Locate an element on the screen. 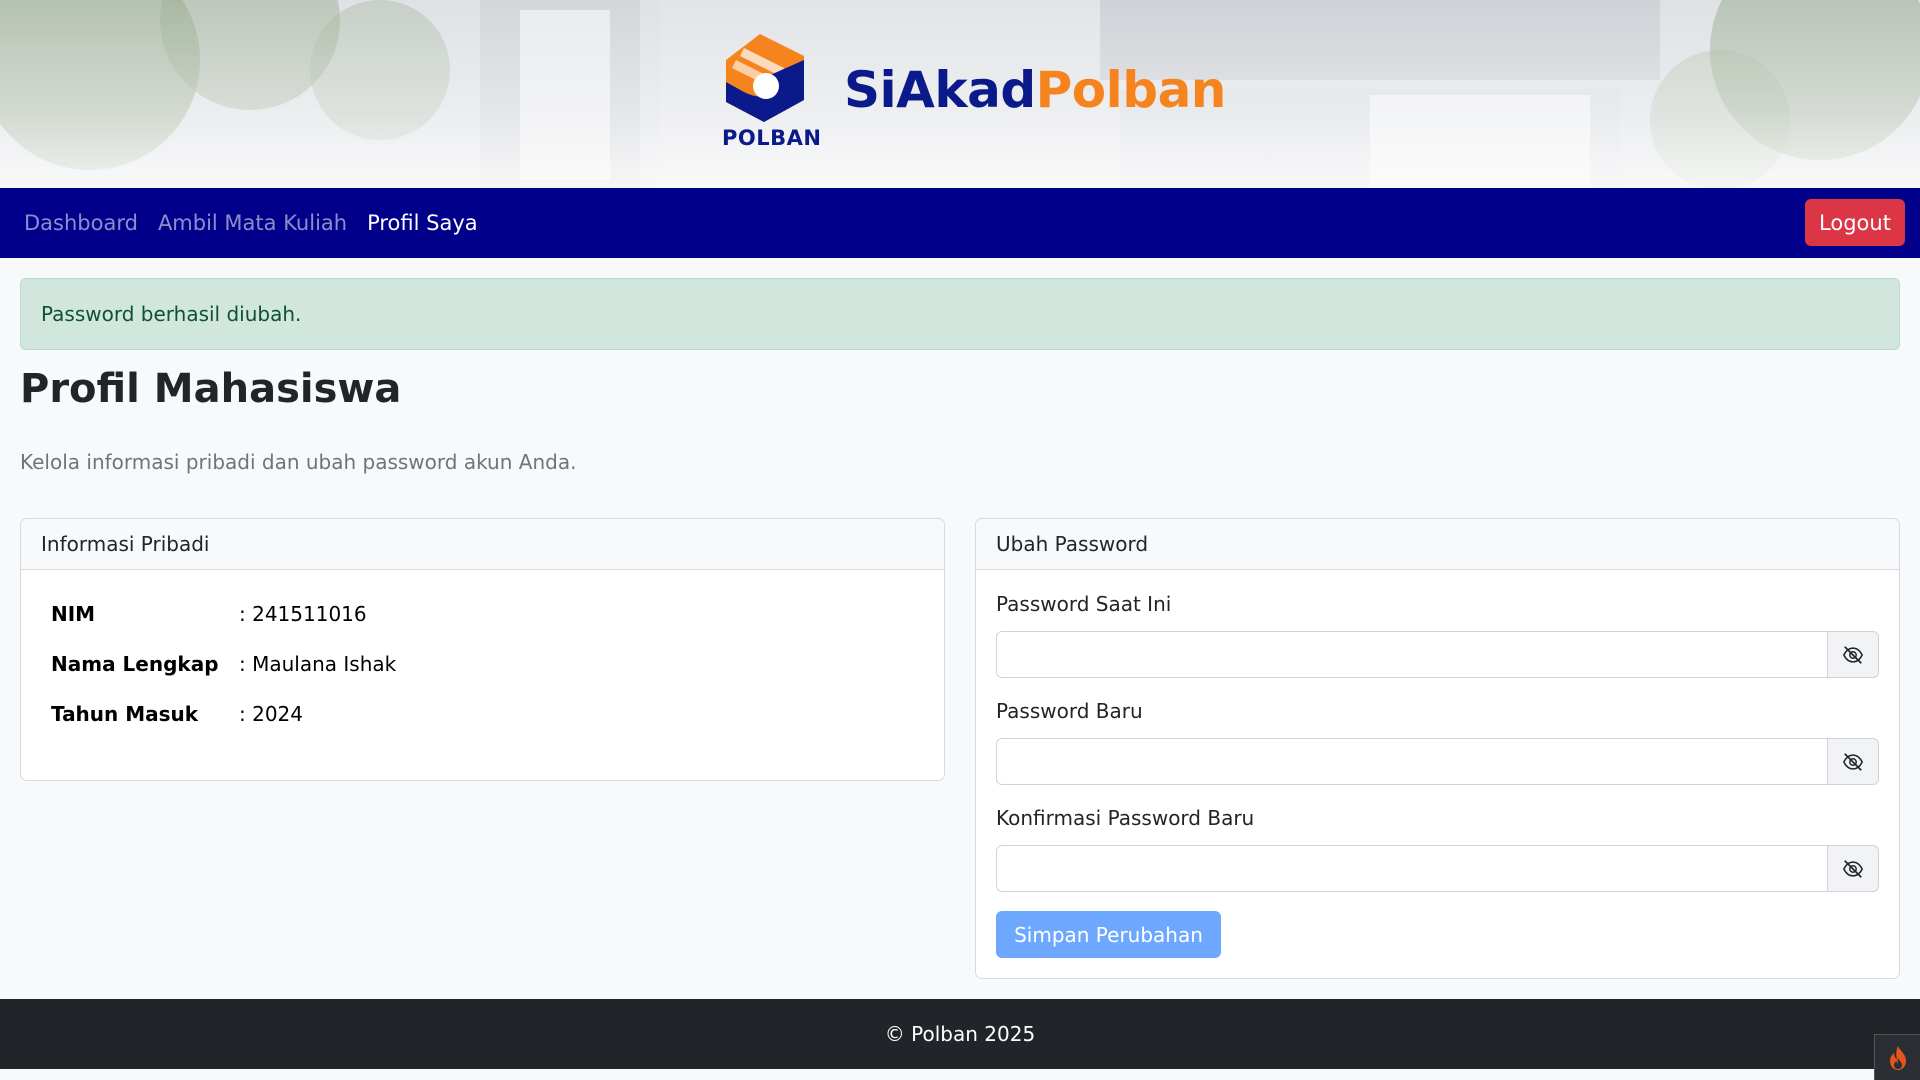 This screenshot has height=1080, width=1920. logo-text: POLBAN is located at coordinates (772, 138).